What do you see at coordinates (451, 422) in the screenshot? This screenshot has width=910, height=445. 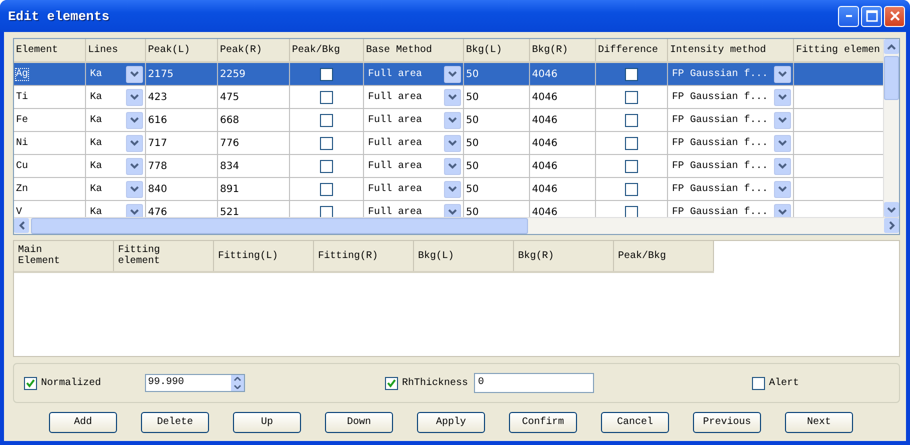 I see `dialog-button: Apply` at bounding box center [451, 422].